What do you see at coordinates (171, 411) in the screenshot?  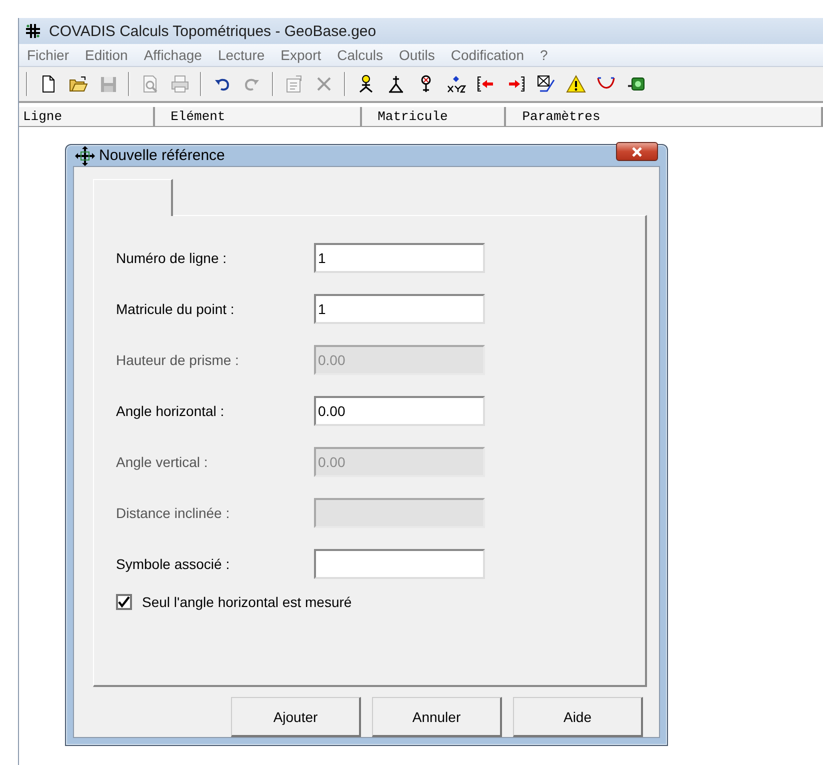 I see `field-label: Angle horizontal :` at bounding box center [171, 411].